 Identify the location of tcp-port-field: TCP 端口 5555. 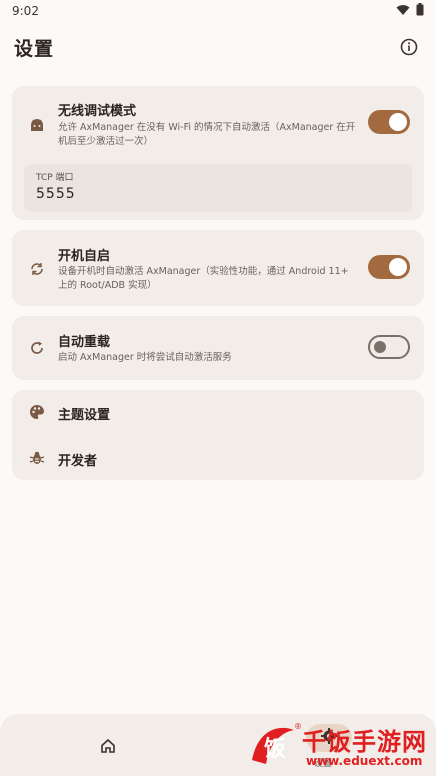
(218, 188).